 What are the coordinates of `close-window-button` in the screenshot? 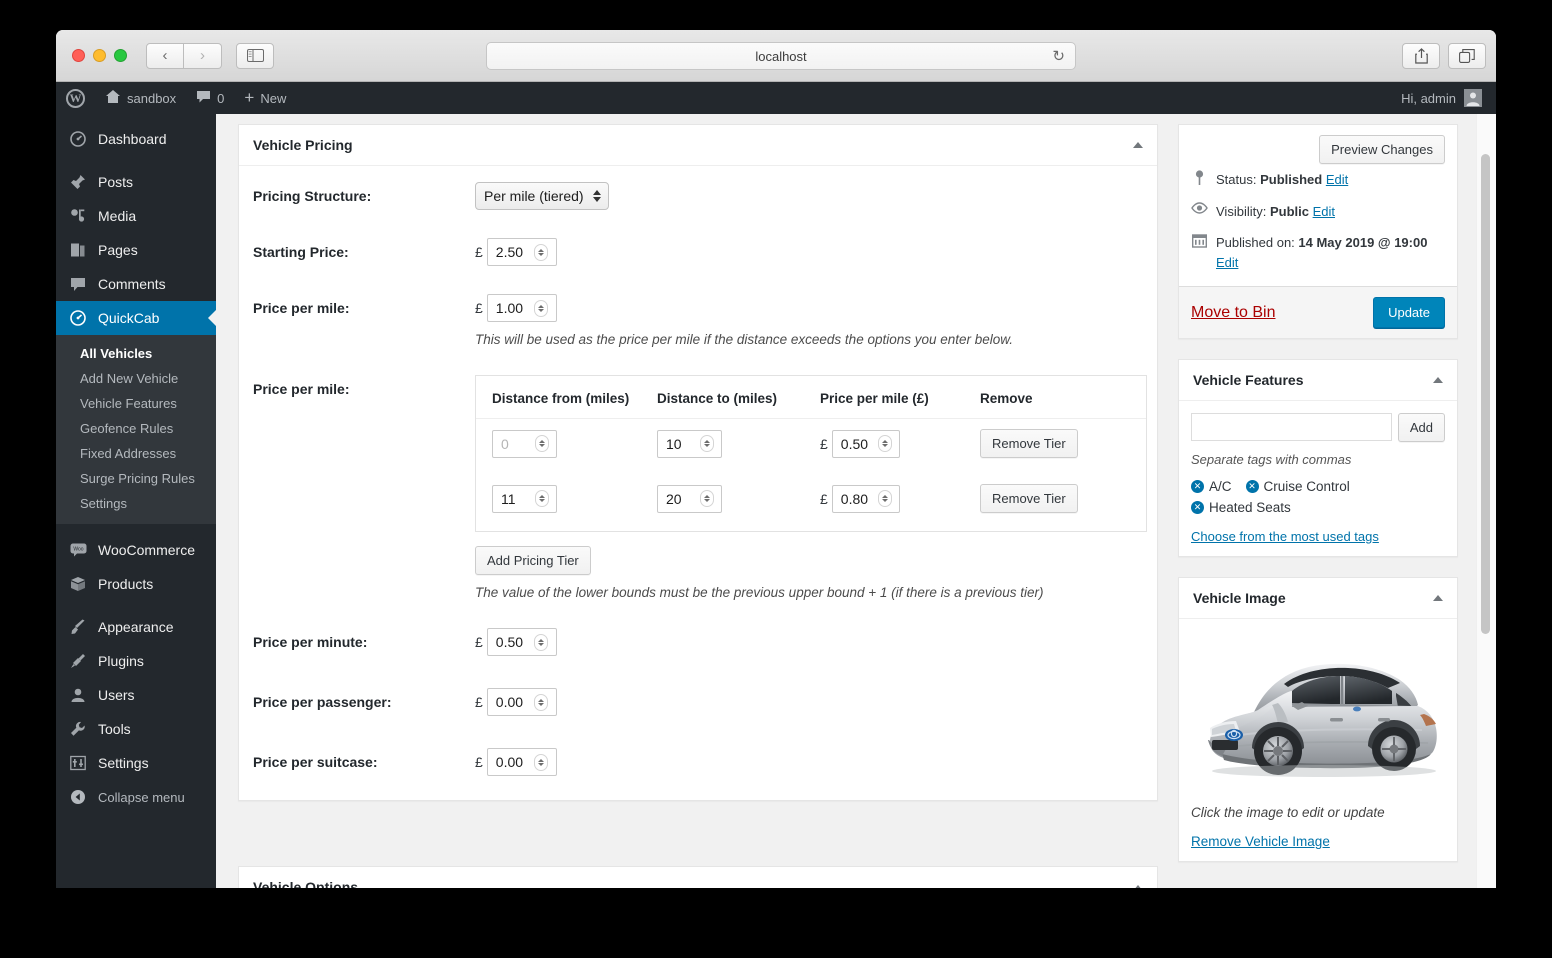 It's located at (78, 55).